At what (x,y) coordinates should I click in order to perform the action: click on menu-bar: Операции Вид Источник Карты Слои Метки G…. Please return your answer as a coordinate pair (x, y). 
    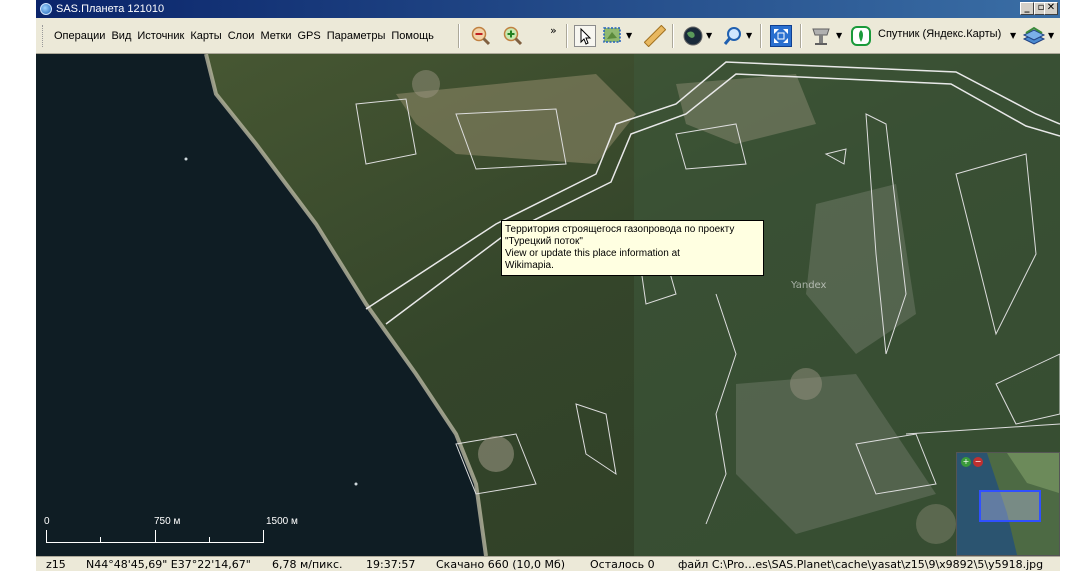
    Looking at the image, I should click on (239, 36).